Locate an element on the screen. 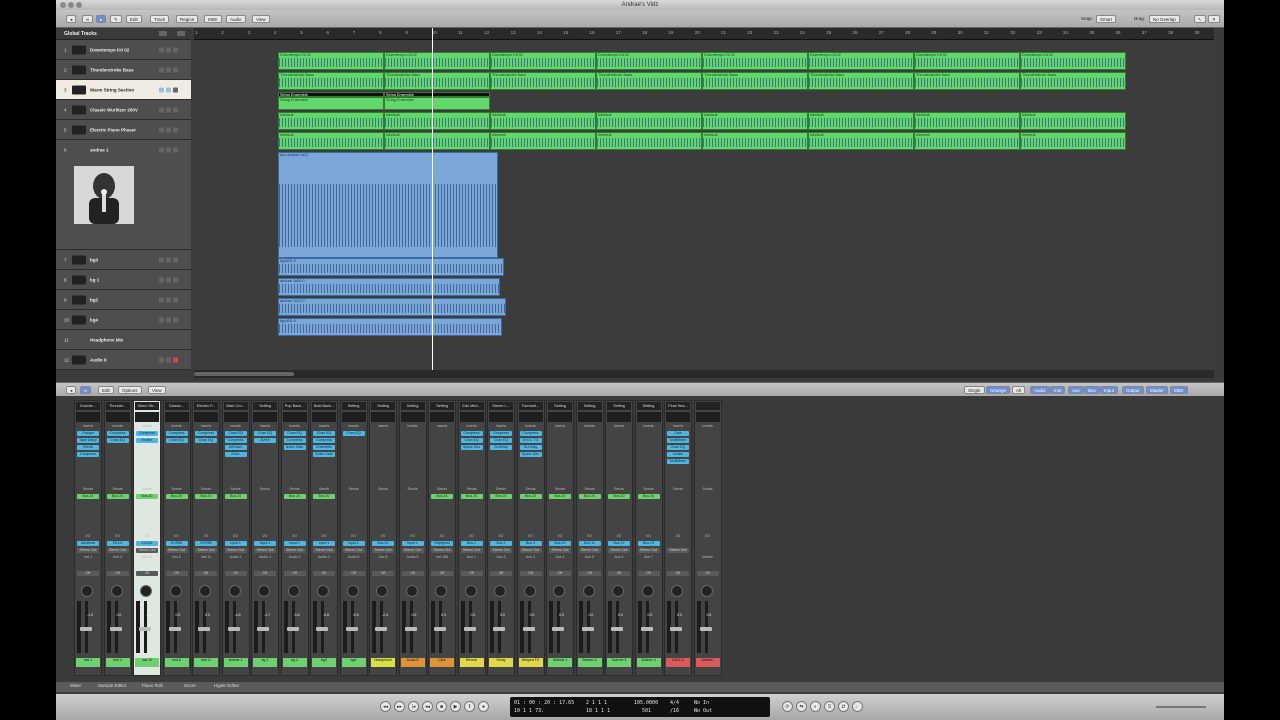 Image resolution: width=1280 pixels, height=720 pixels. playhead is located at coordinates (432, 199).